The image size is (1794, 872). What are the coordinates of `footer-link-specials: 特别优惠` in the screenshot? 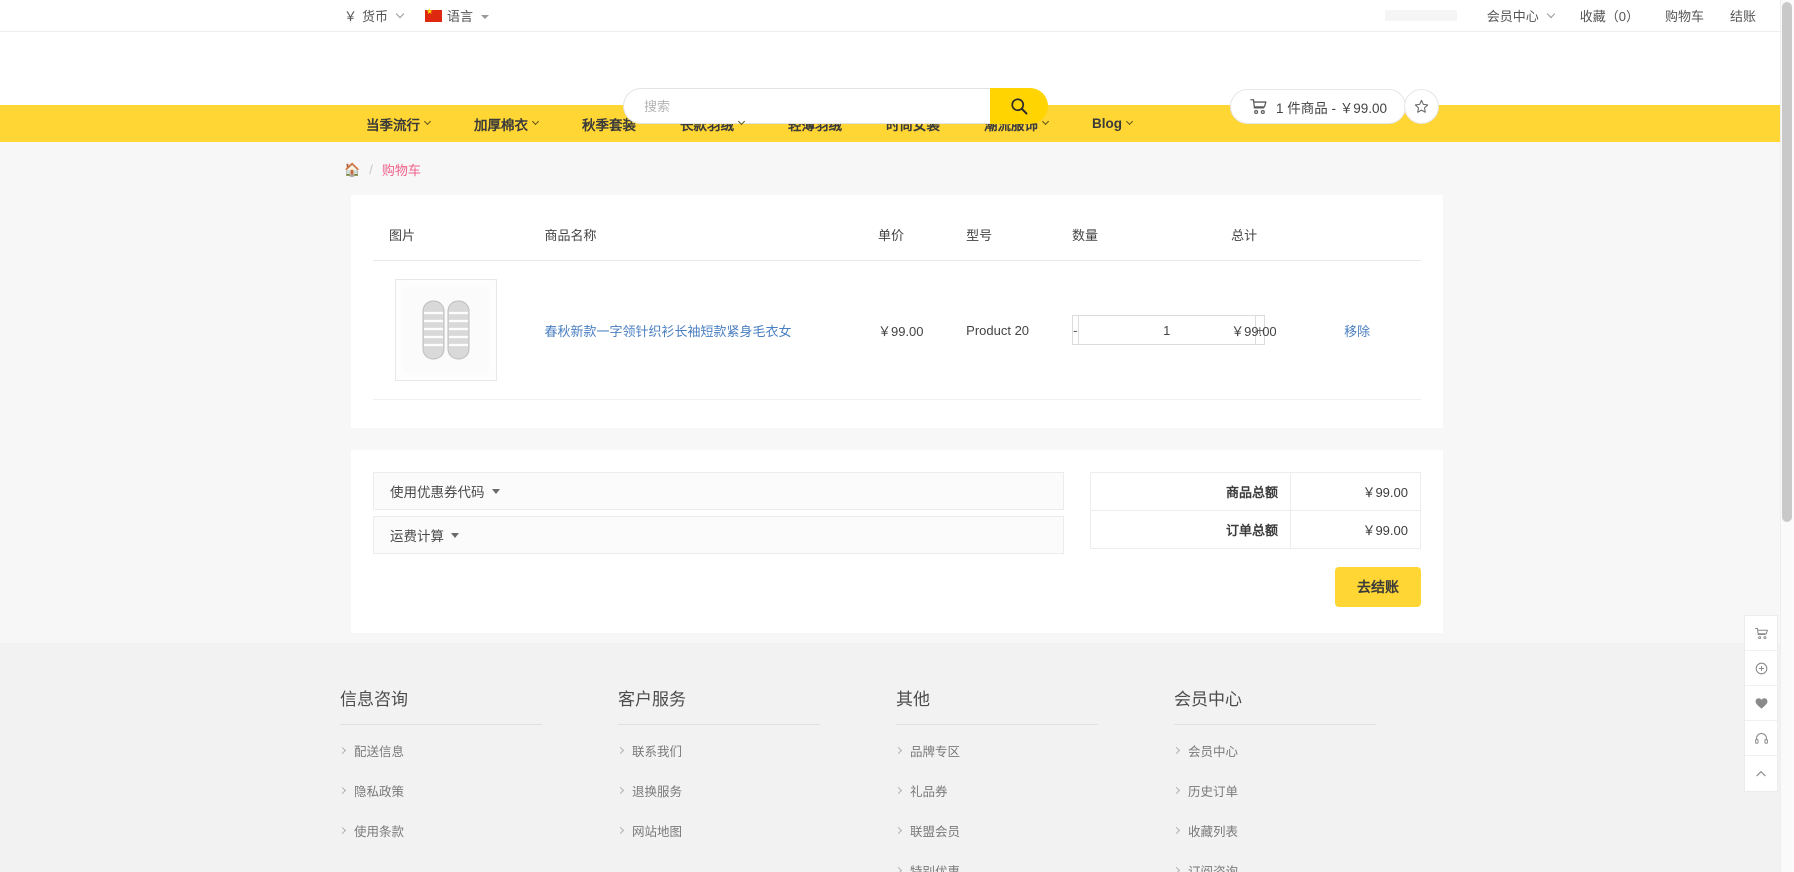 It's located at (1034, 866).